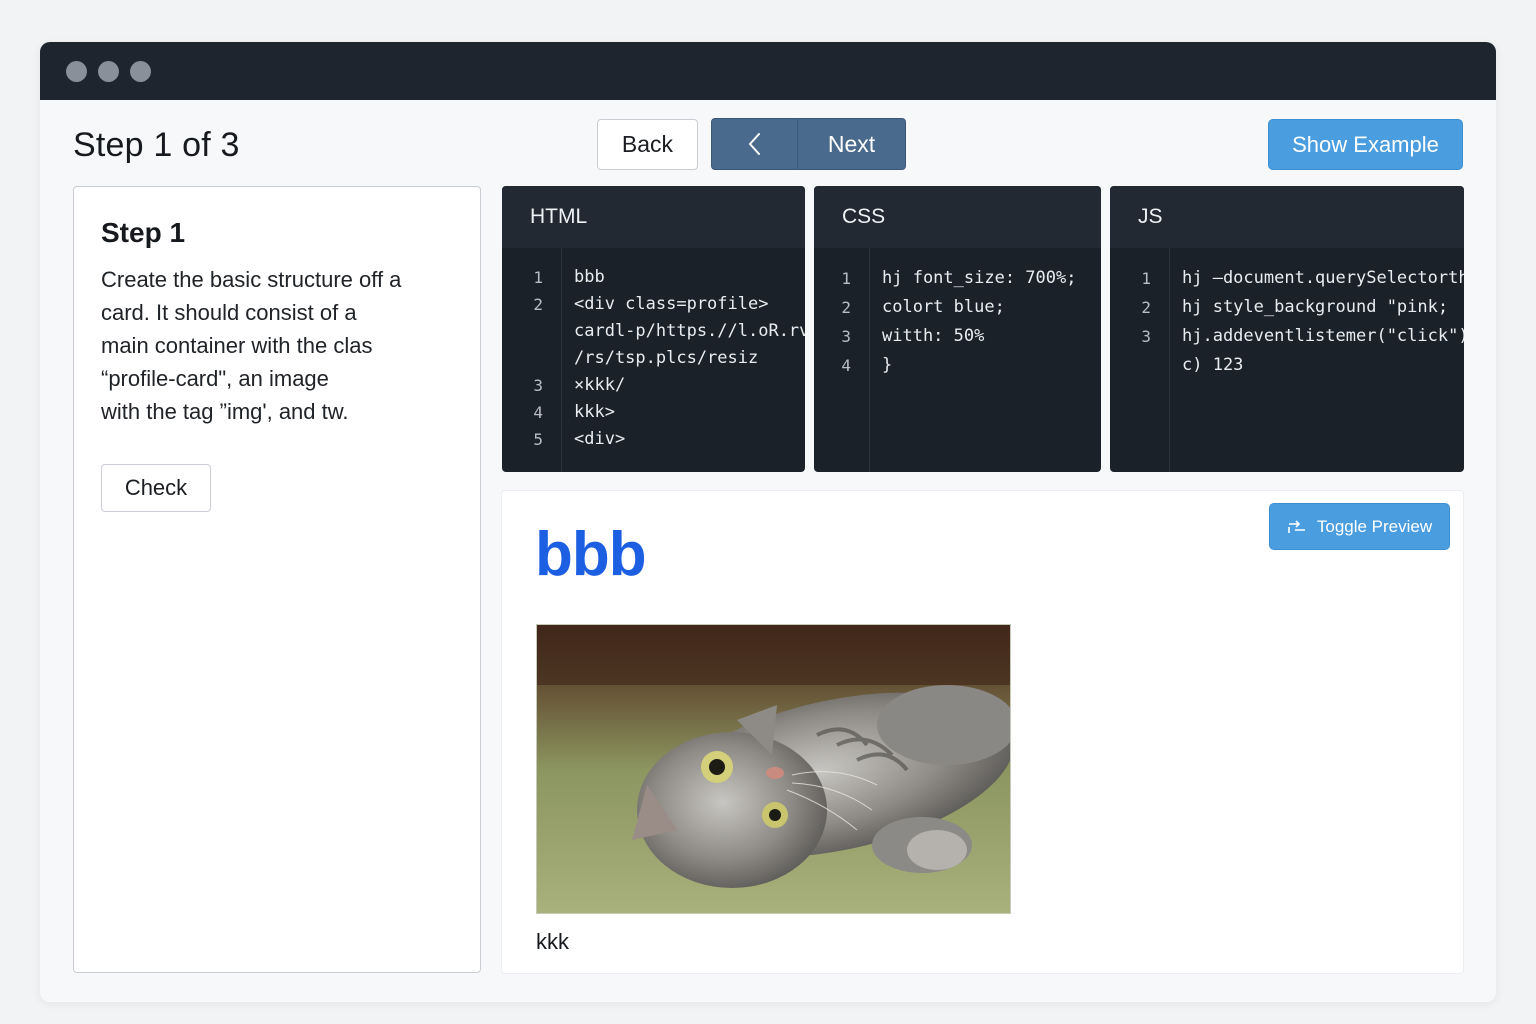 This screenshot has height=1024, width=1536. Describe the element at coordinates (1323, 278) in the screenshot. I see `code-line: hj –document.querySelectorth"` at that location.